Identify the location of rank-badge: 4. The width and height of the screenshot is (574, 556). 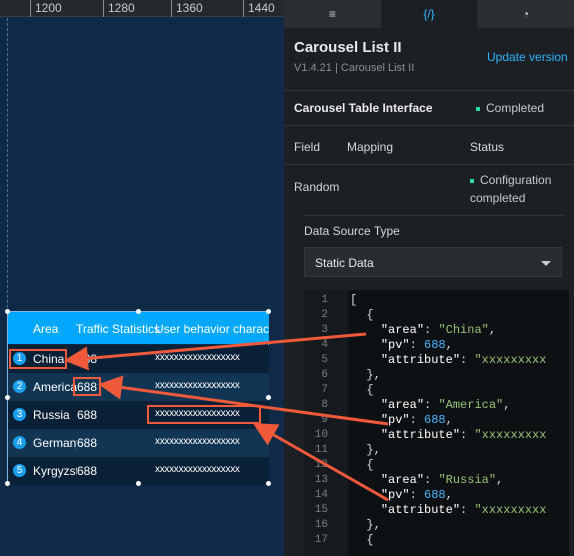
(19, 442).